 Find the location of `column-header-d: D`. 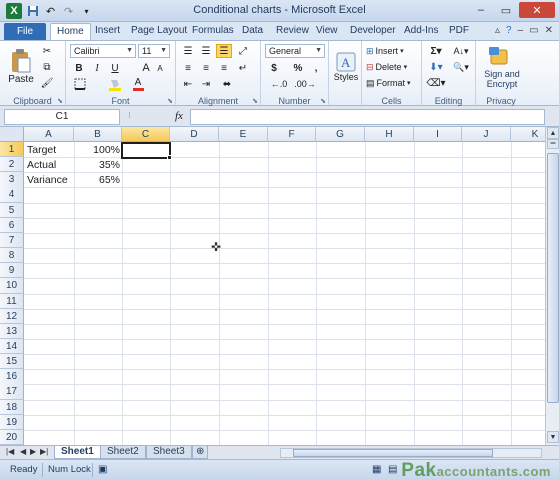

column-header-d: D is located at coordinates (194, 134).